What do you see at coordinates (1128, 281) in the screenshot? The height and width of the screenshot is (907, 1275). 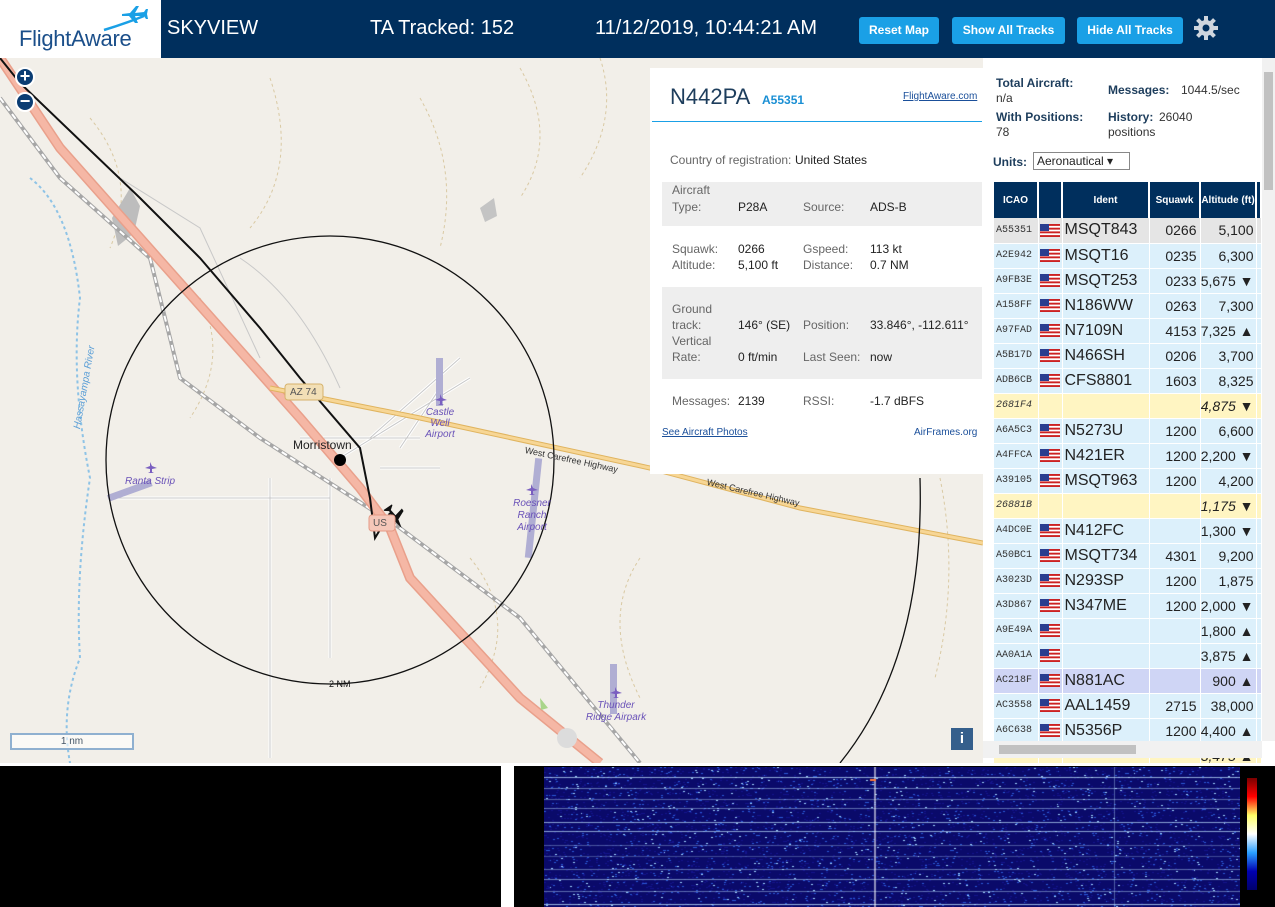 I see `table-row: A9FB3E MSQT253 0233 5,675 ▼` at bounding box center [1128, 281].